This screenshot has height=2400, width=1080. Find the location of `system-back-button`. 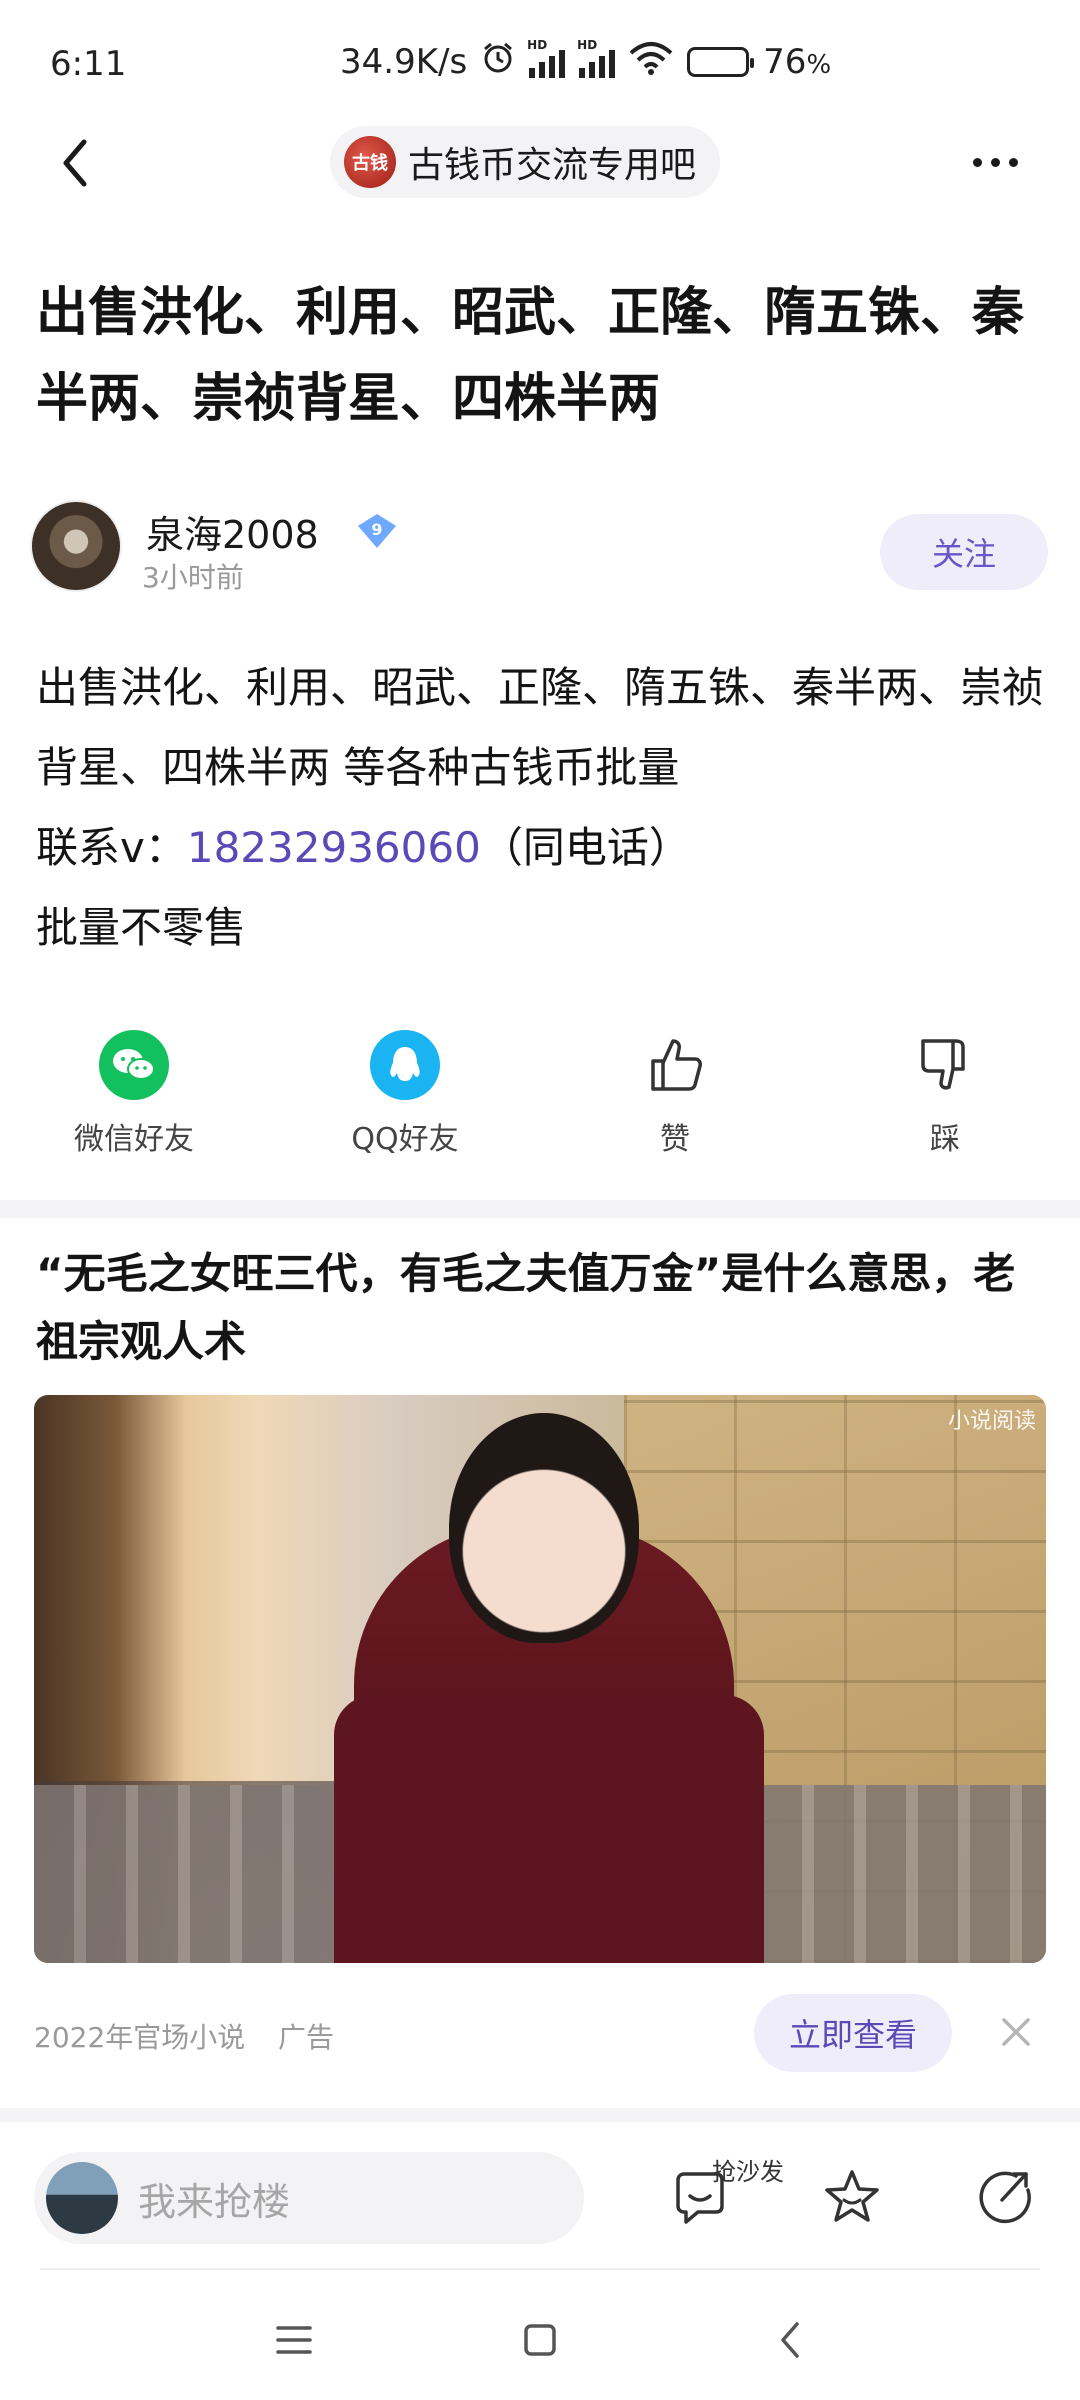

system-back-button is located at coordinates (790, 2340).